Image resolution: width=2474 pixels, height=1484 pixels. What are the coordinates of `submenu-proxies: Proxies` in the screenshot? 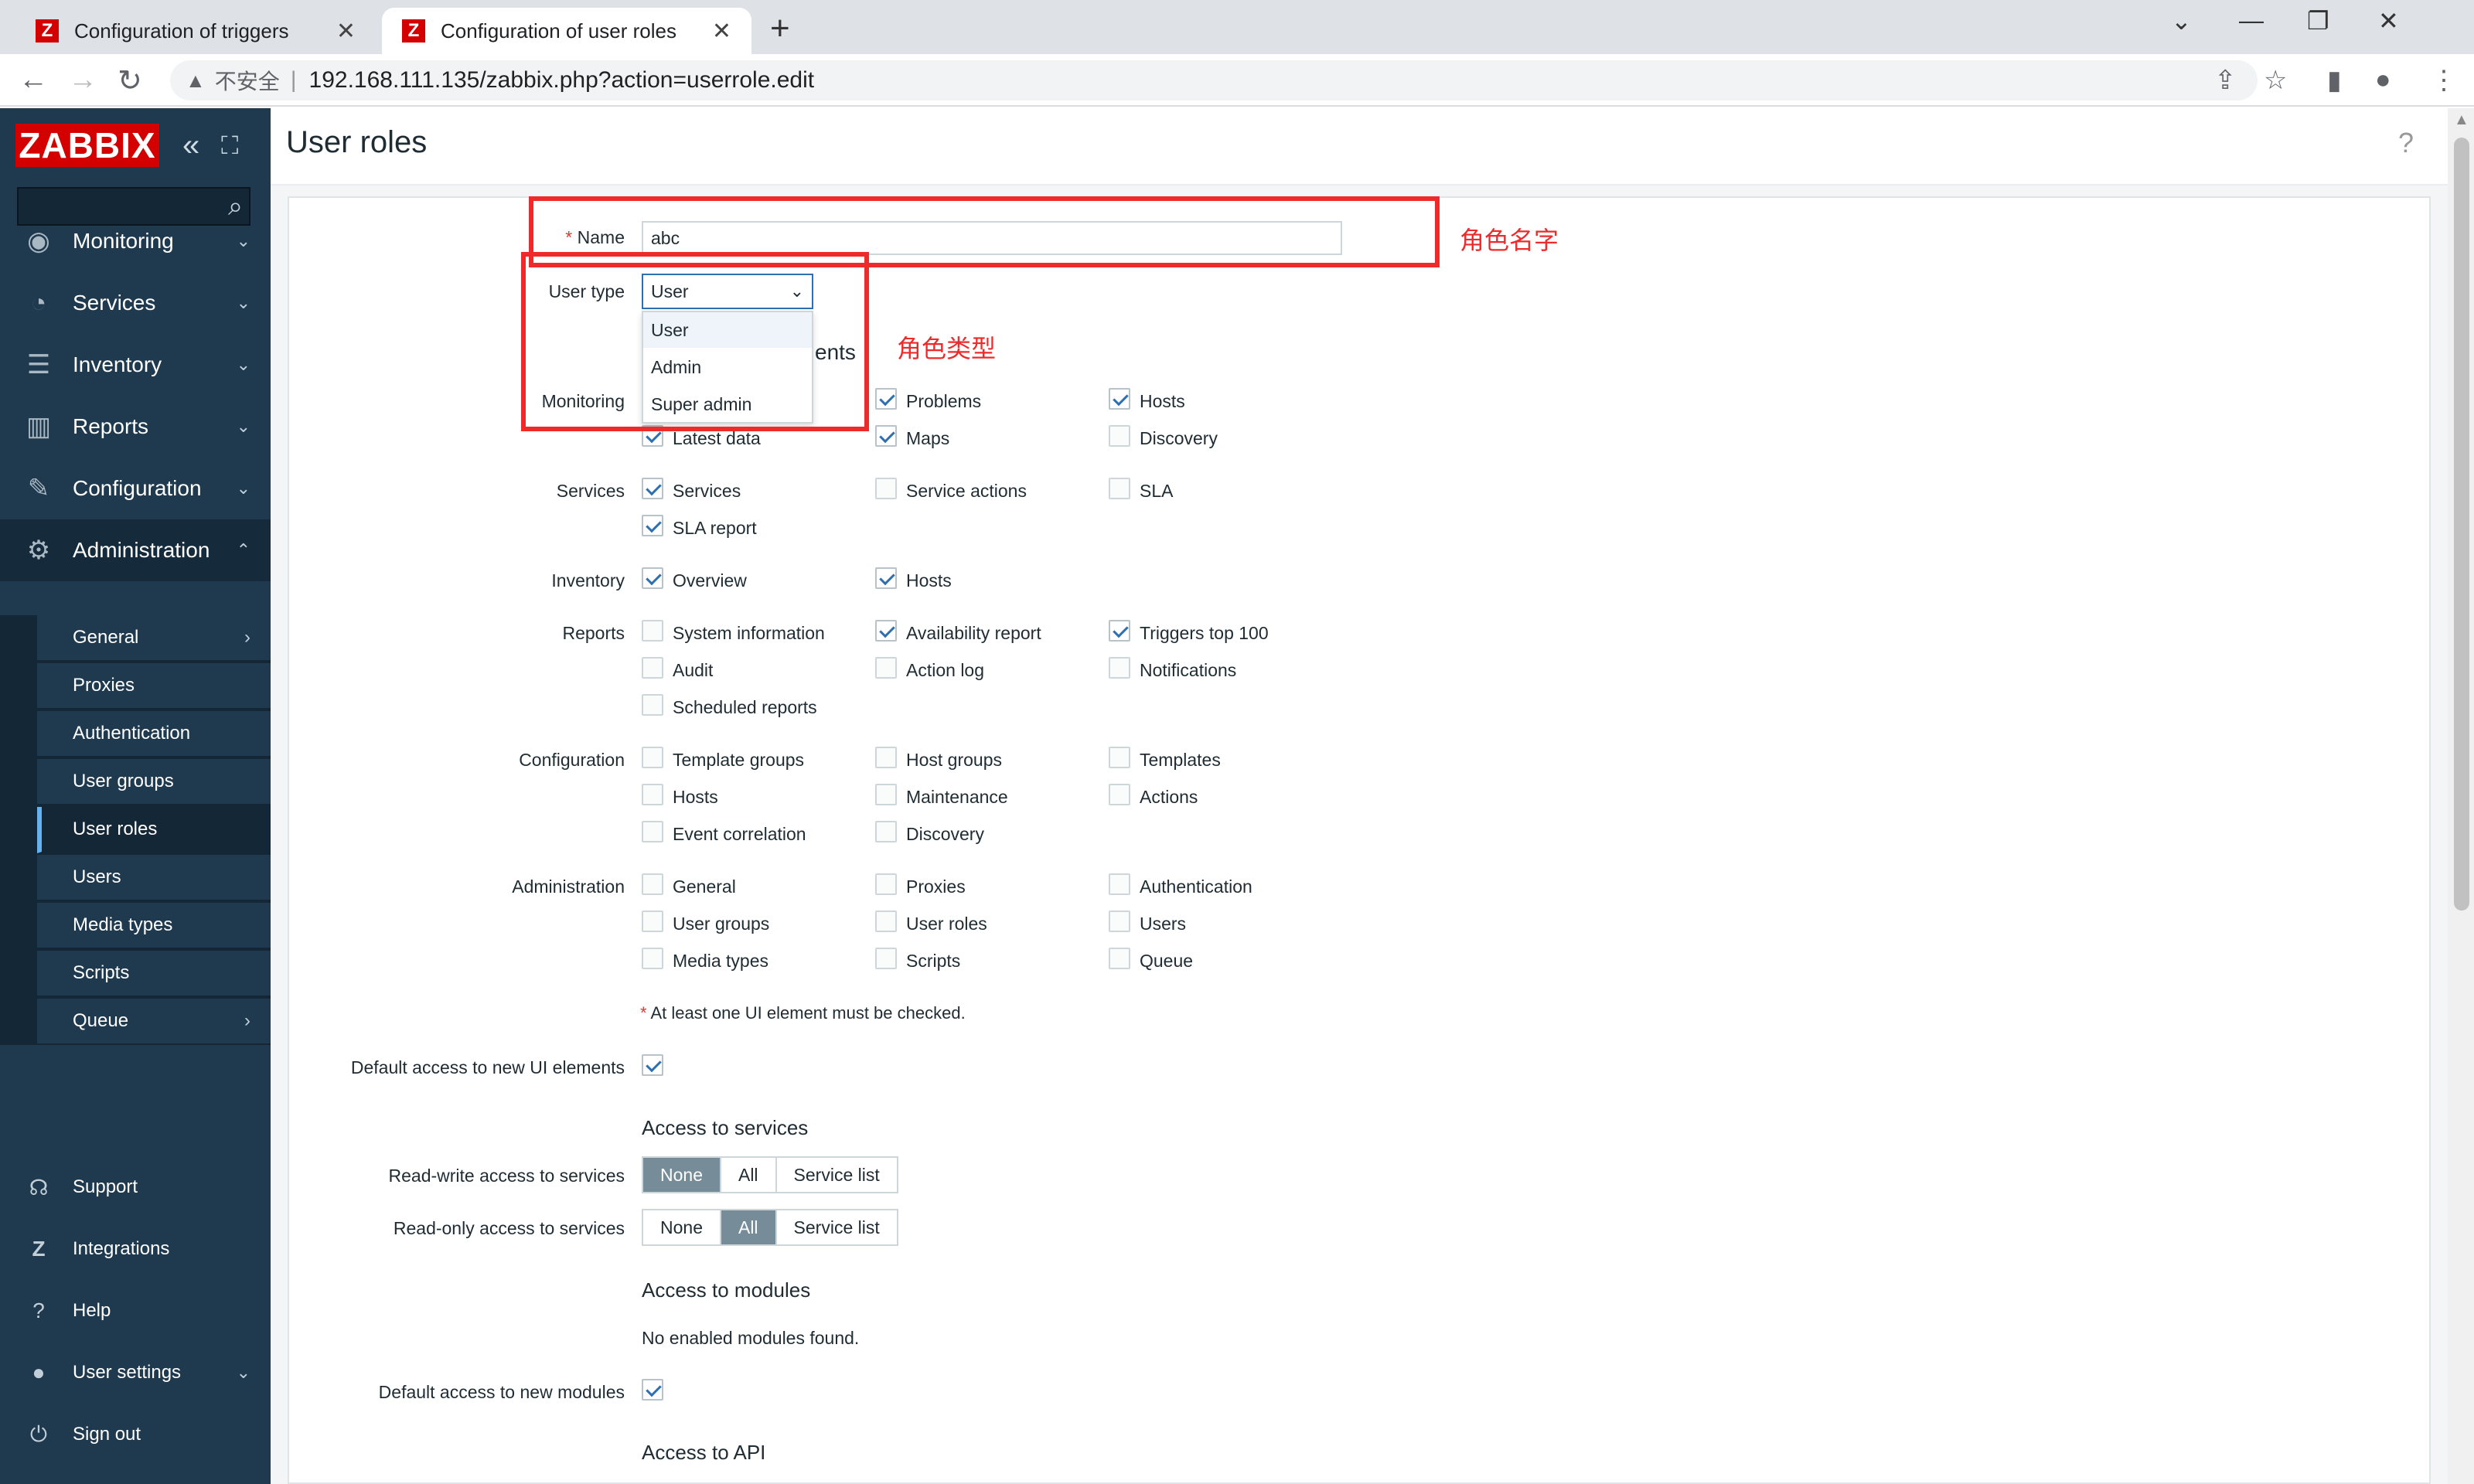 It's located at (154, 686).